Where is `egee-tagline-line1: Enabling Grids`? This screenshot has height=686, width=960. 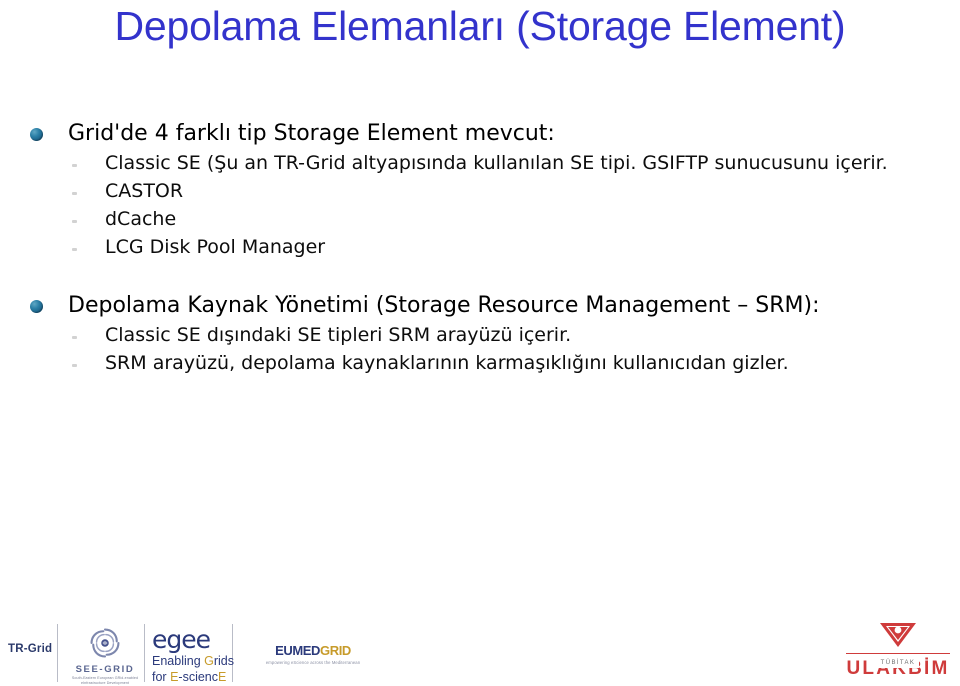 egee-tagline-line1: Enabling Grids is located at coordinates (200, 661).